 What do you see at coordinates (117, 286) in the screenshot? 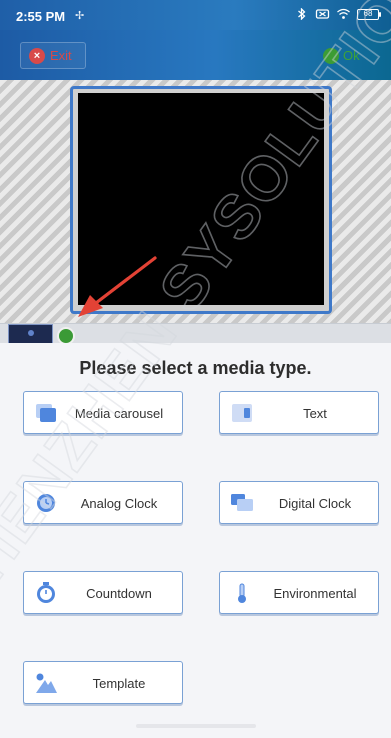
I see `annotation-arrow` at bounding box center [117, 286].